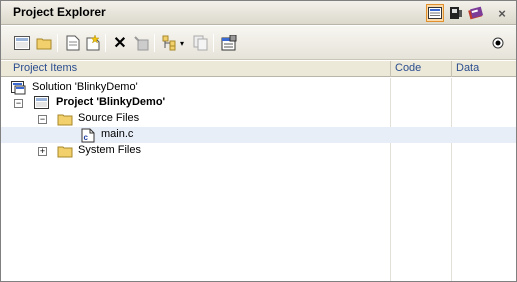  Describe the element at coordinates (258, 13) in the screenshot. I see `title-bar: Project Explorer ×` at that location.